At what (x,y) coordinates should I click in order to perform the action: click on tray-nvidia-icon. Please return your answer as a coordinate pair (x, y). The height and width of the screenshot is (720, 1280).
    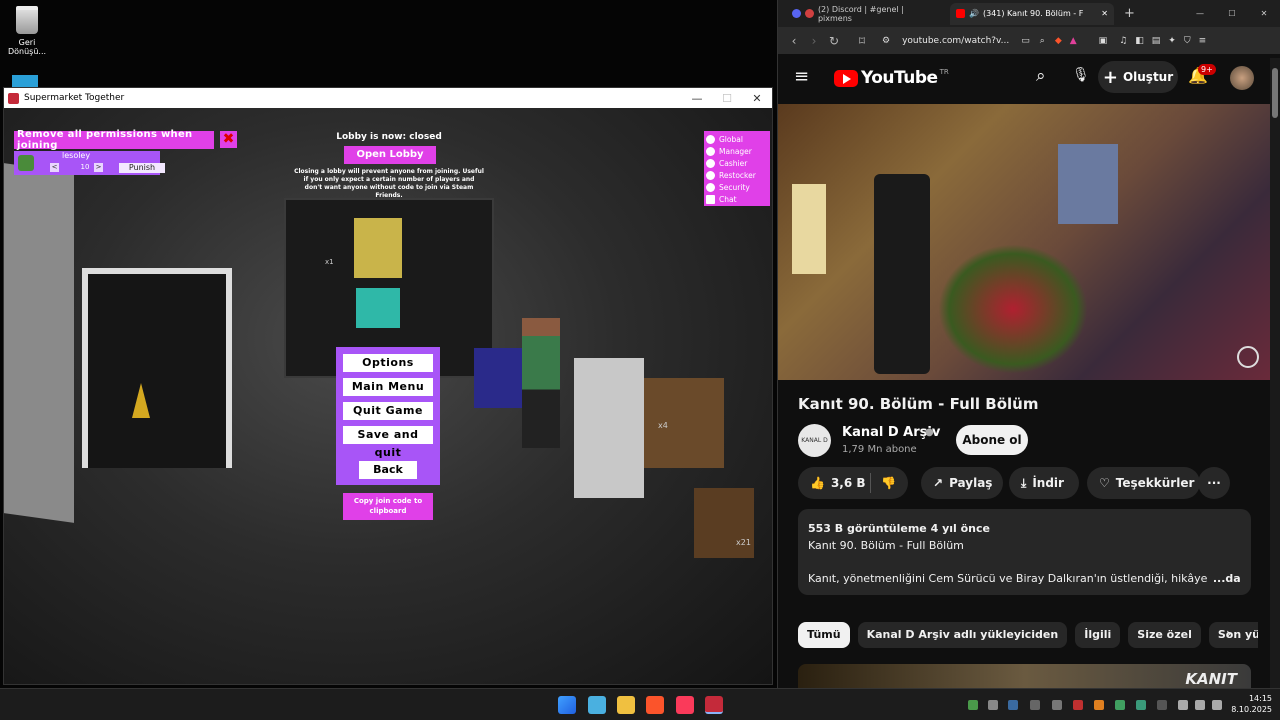
    Looking at the image, I should click on (973, 705).